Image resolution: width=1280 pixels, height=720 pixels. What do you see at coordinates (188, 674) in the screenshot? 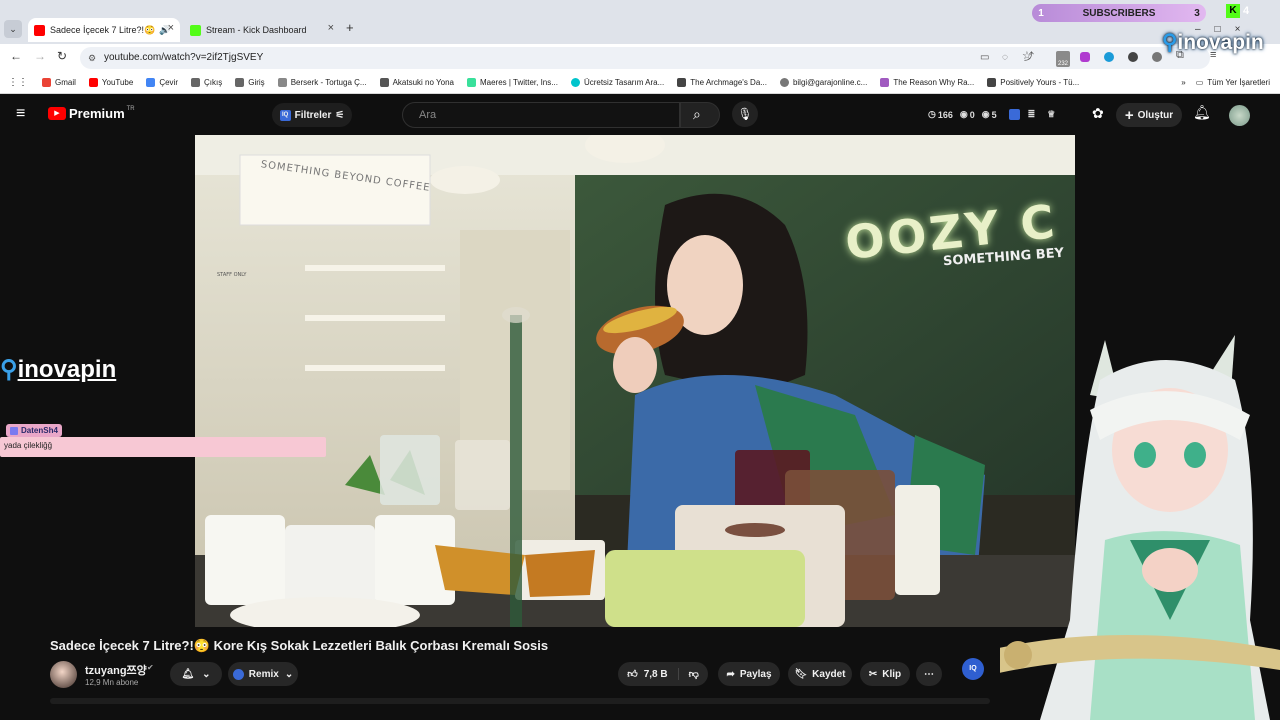
I see `bell-icon: 🔔︎` at bounding box center [188, 674].